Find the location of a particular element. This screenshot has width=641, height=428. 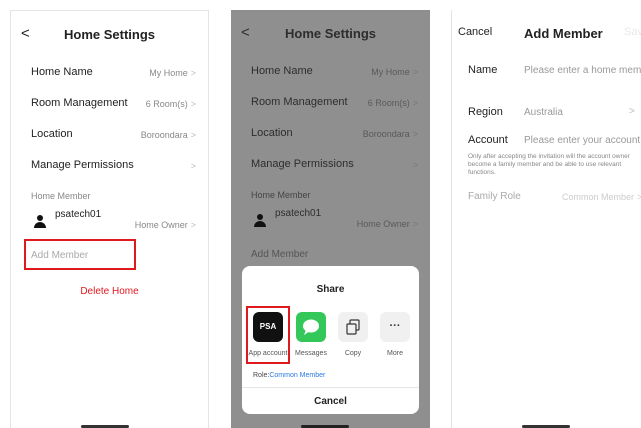

add-member-button: Add Member is located at coordinates (280, 254).